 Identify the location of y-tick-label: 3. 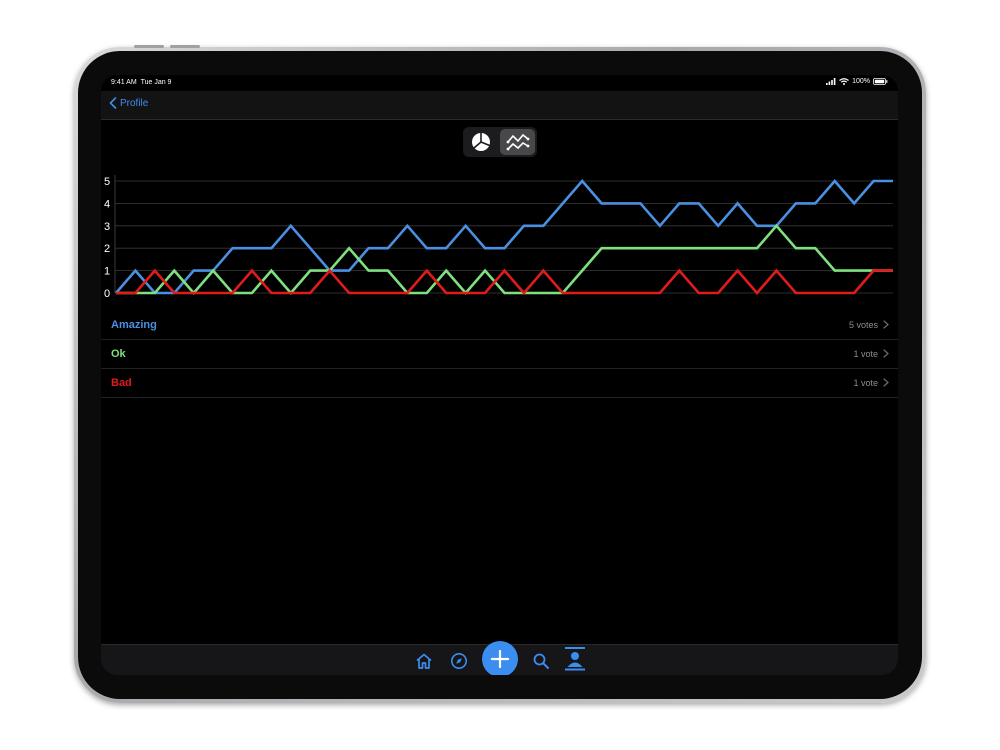
(107, 227).